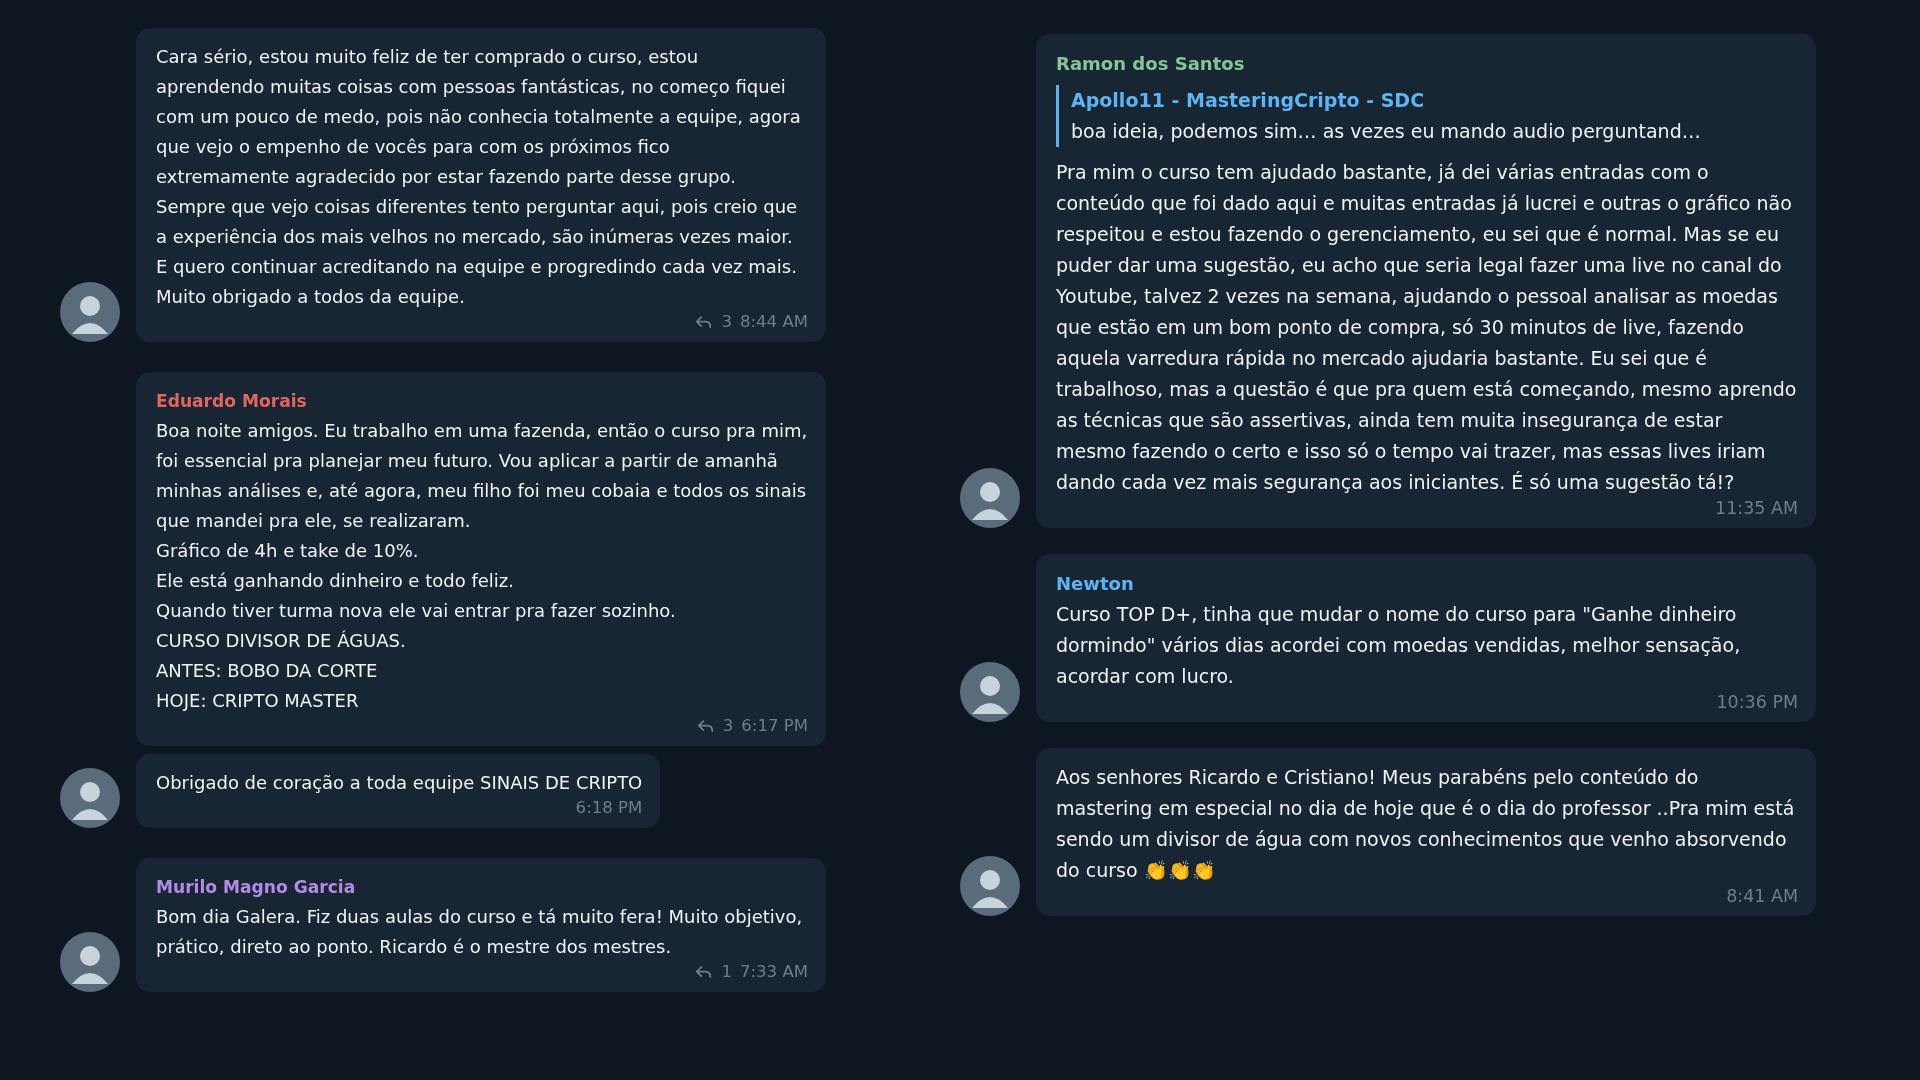 The width and height of the screenshot is (1920, 1080). I want to click on timestamp: 11:35 AM, so click(1756, 508).